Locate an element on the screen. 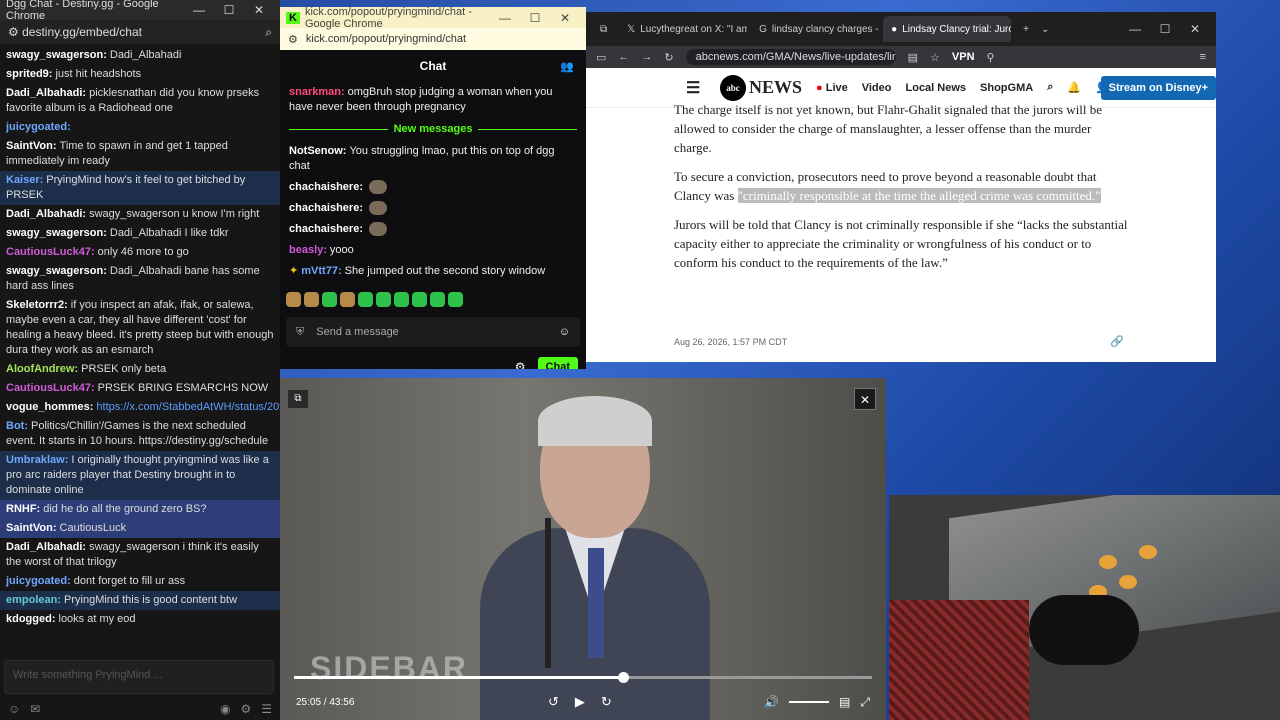 This screenshot has width=1280, height=720. emote-icon: ☺ is located at coordinates (14, 709).